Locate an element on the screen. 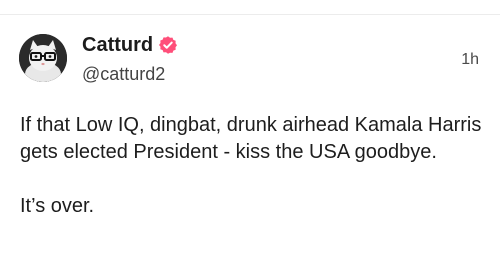  author-display-name: Catturd is located at coordinates (117, 45).